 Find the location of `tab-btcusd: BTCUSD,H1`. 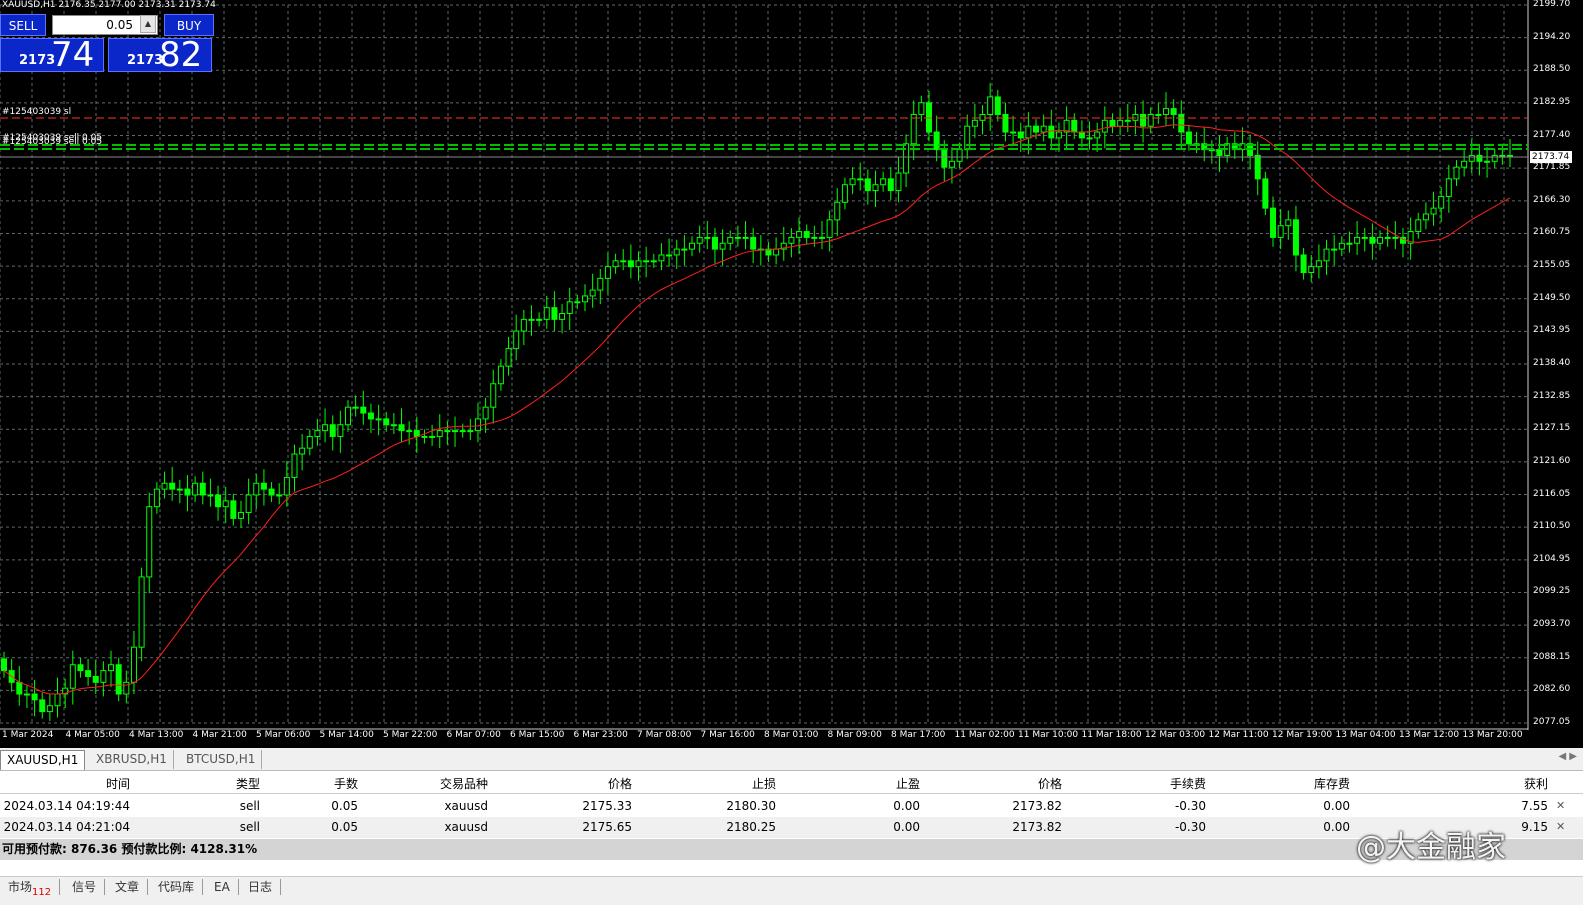

tab-btcusd: BTCUSD,H1 is located at coordinates (221, 759).